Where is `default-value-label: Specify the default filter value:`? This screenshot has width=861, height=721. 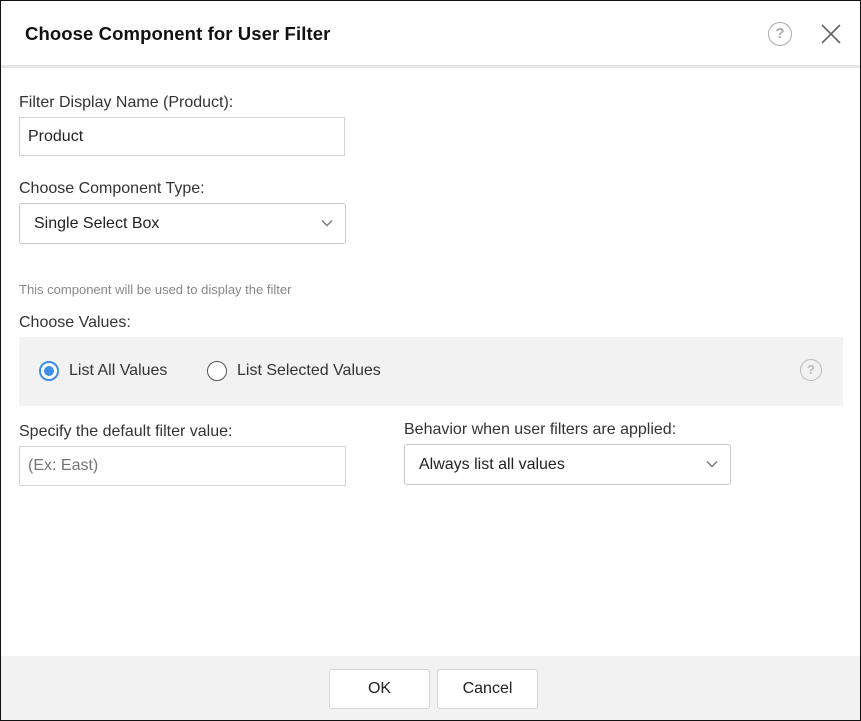 default-value-label: Specify the default filter value: is located at coordinates (126, 431).